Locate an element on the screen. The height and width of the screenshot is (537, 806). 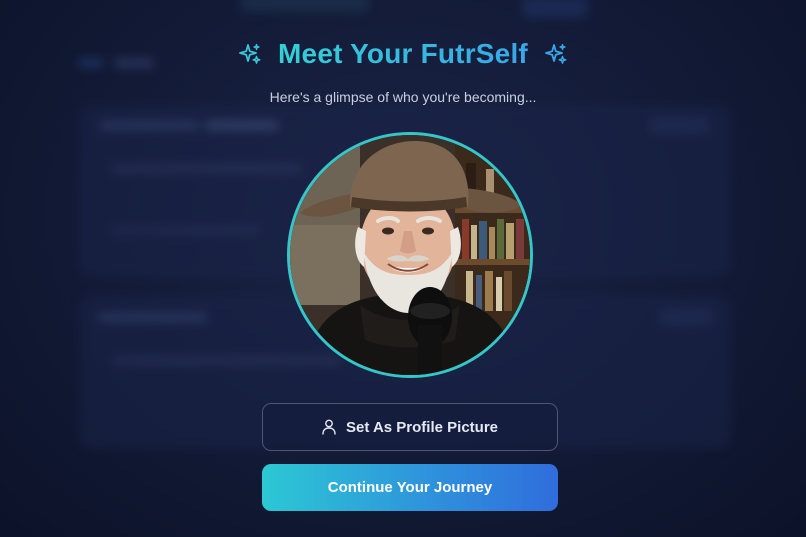
set-profile-picture-label: Set As Profile Picture is located at coordinates (422, 427).